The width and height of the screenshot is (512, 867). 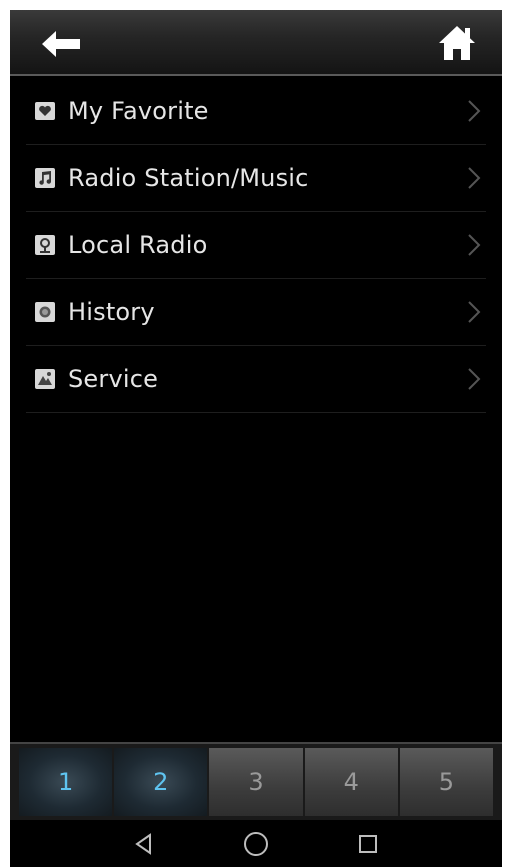 I want to click on page-tab-bar: 1 2 3 4 5, so click(x=256, y=781).